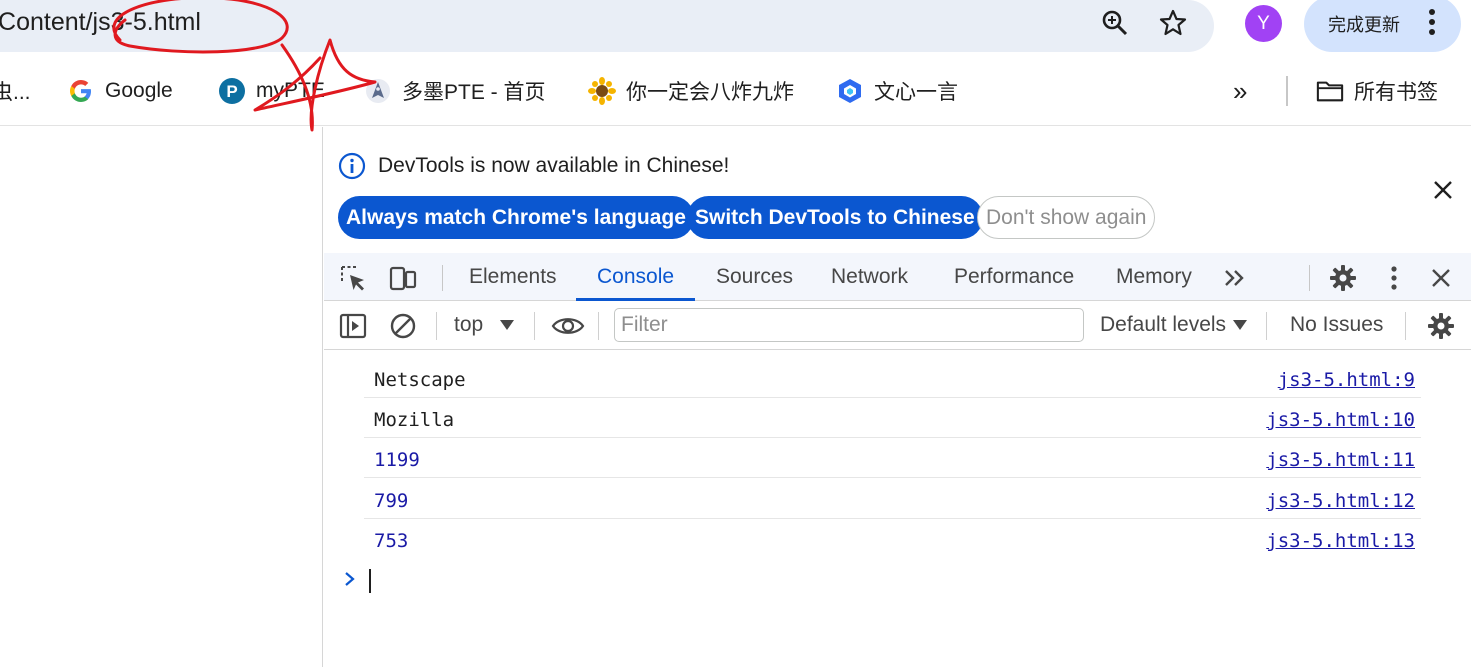  I want to click on bookmarks-overflow-button: », so click(1240, 91).